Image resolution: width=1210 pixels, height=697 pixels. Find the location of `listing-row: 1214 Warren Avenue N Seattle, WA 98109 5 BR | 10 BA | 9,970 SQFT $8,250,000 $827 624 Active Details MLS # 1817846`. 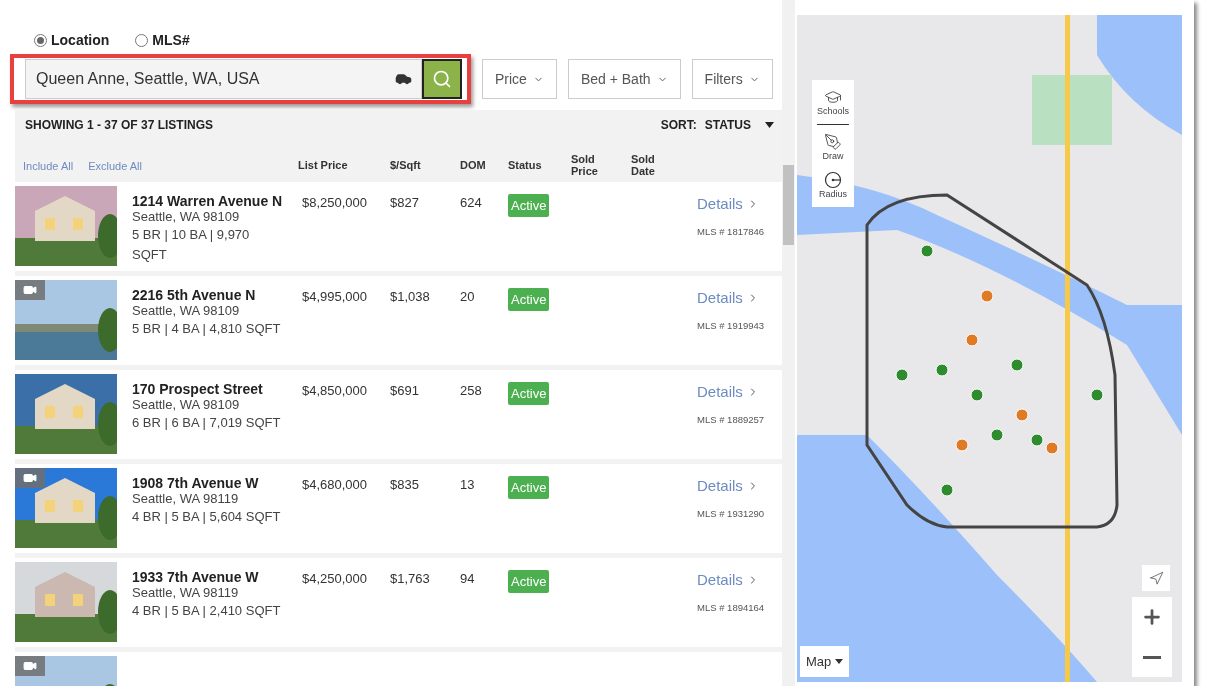

listing-row: 1214 Warren Avenue N Seattle, WA 98109 5 BR | 10 BA | 9,970 SQFT $8,250,000 $827 624 Active Details MLS # 1817846 is located at coordinates (398, 227).